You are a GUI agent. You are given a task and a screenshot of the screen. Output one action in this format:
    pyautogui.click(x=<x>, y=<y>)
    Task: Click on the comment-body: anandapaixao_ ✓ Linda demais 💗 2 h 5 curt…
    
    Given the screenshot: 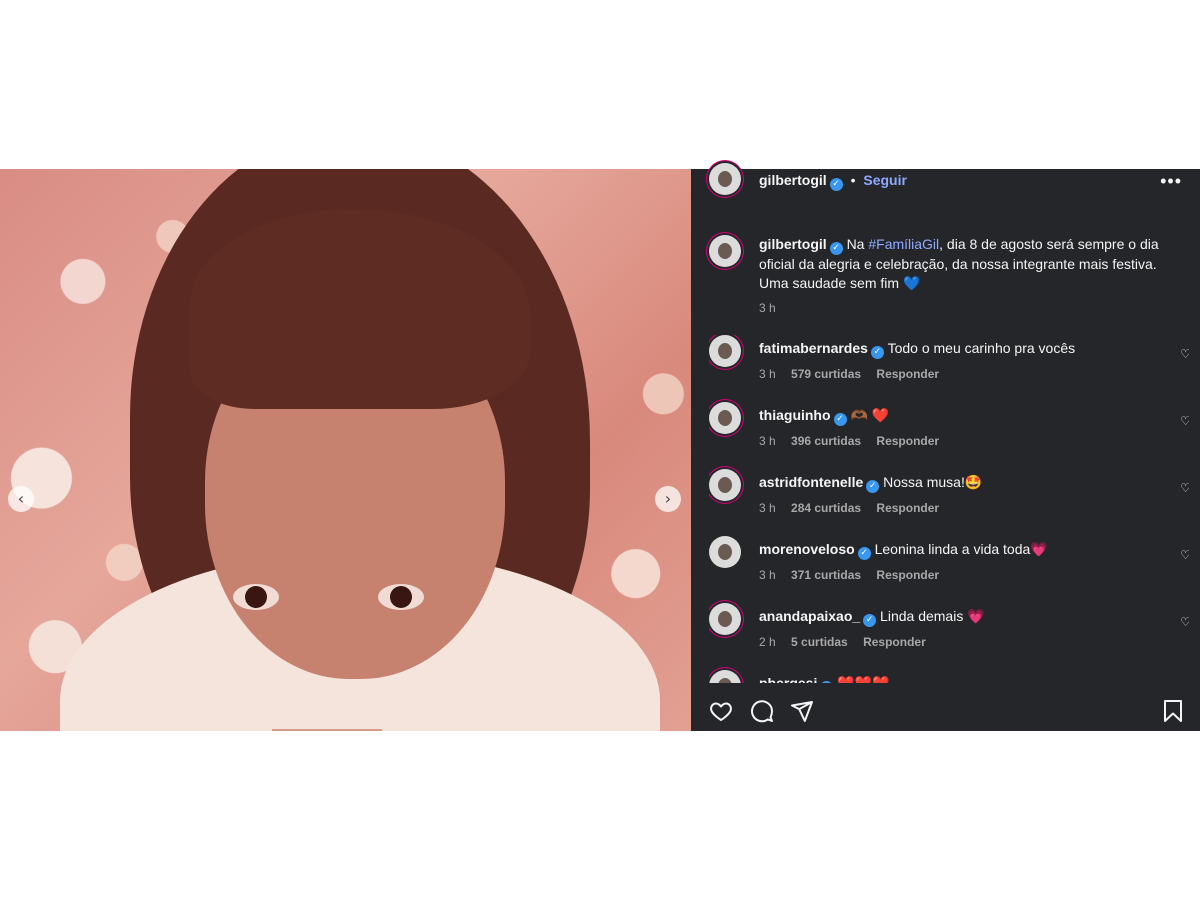 What is the action you would take?
    pyautogui.click(x=964, y=628)
    